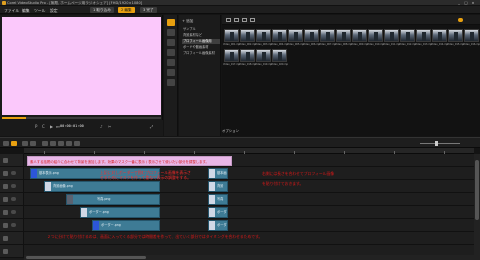 The height and width of the screenshot is (260, 480). I want to click on graphic-icon, so click(171, 62).